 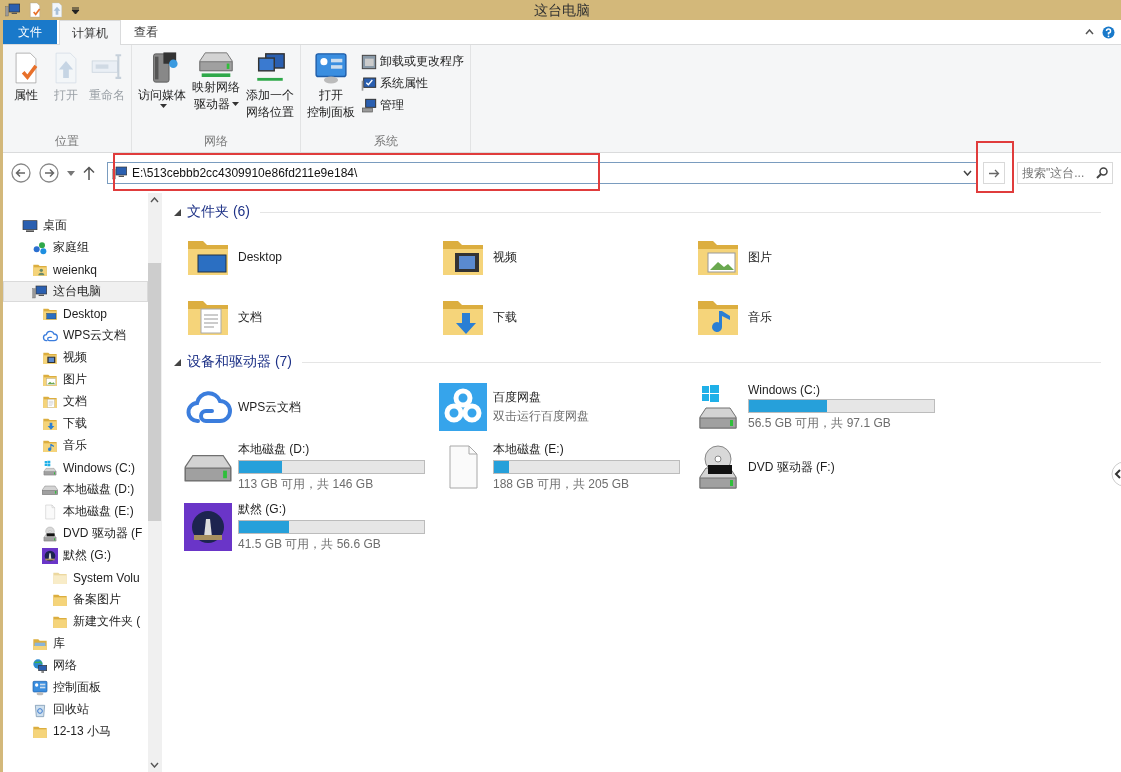 I want to click on nav-item: 12-13 小马, so click(x=75, y=731).